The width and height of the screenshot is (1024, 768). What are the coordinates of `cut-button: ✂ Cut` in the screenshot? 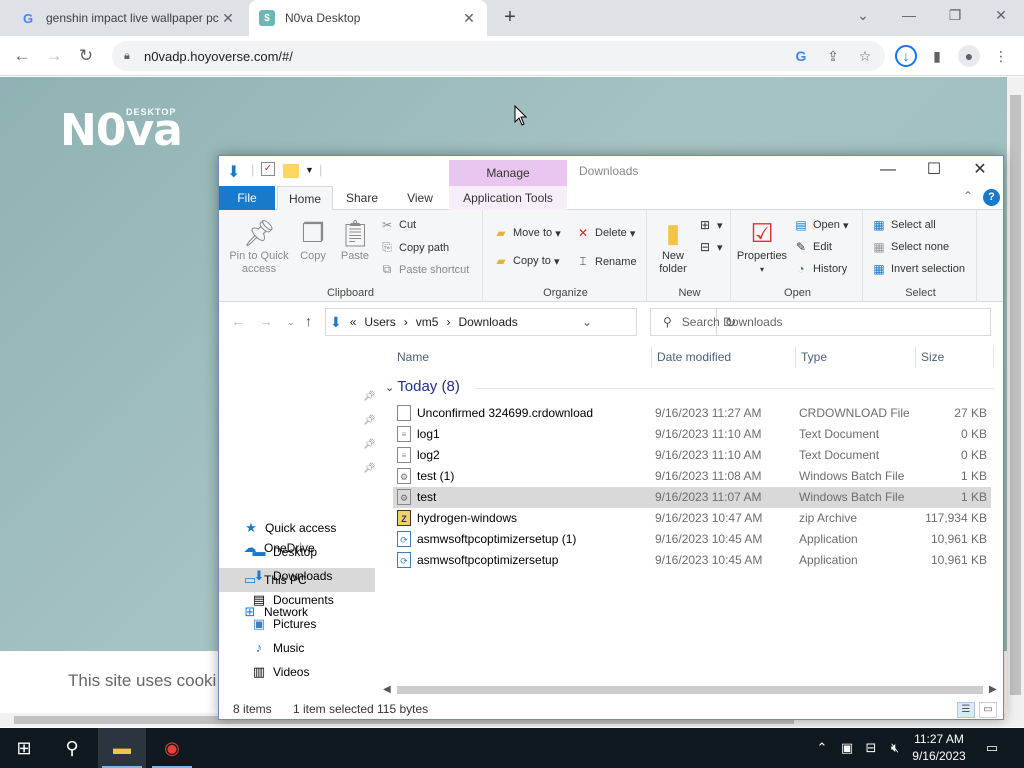 It's located at (397, 225).